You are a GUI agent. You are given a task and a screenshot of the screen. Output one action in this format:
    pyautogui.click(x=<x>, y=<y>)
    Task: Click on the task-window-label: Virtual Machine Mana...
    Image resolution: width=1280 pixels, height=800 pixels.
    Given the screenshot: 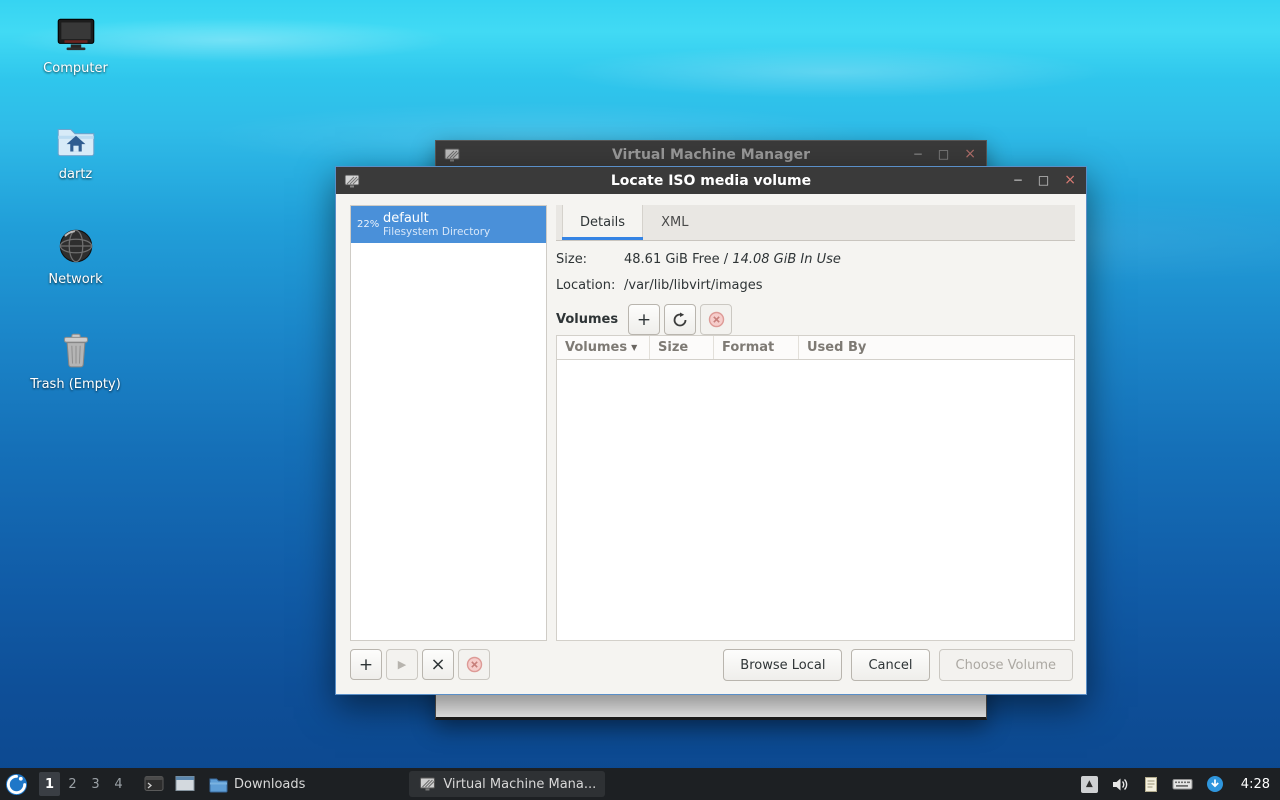 What is the action you would take?
    pyautogui.click(x=519, y=784)
    